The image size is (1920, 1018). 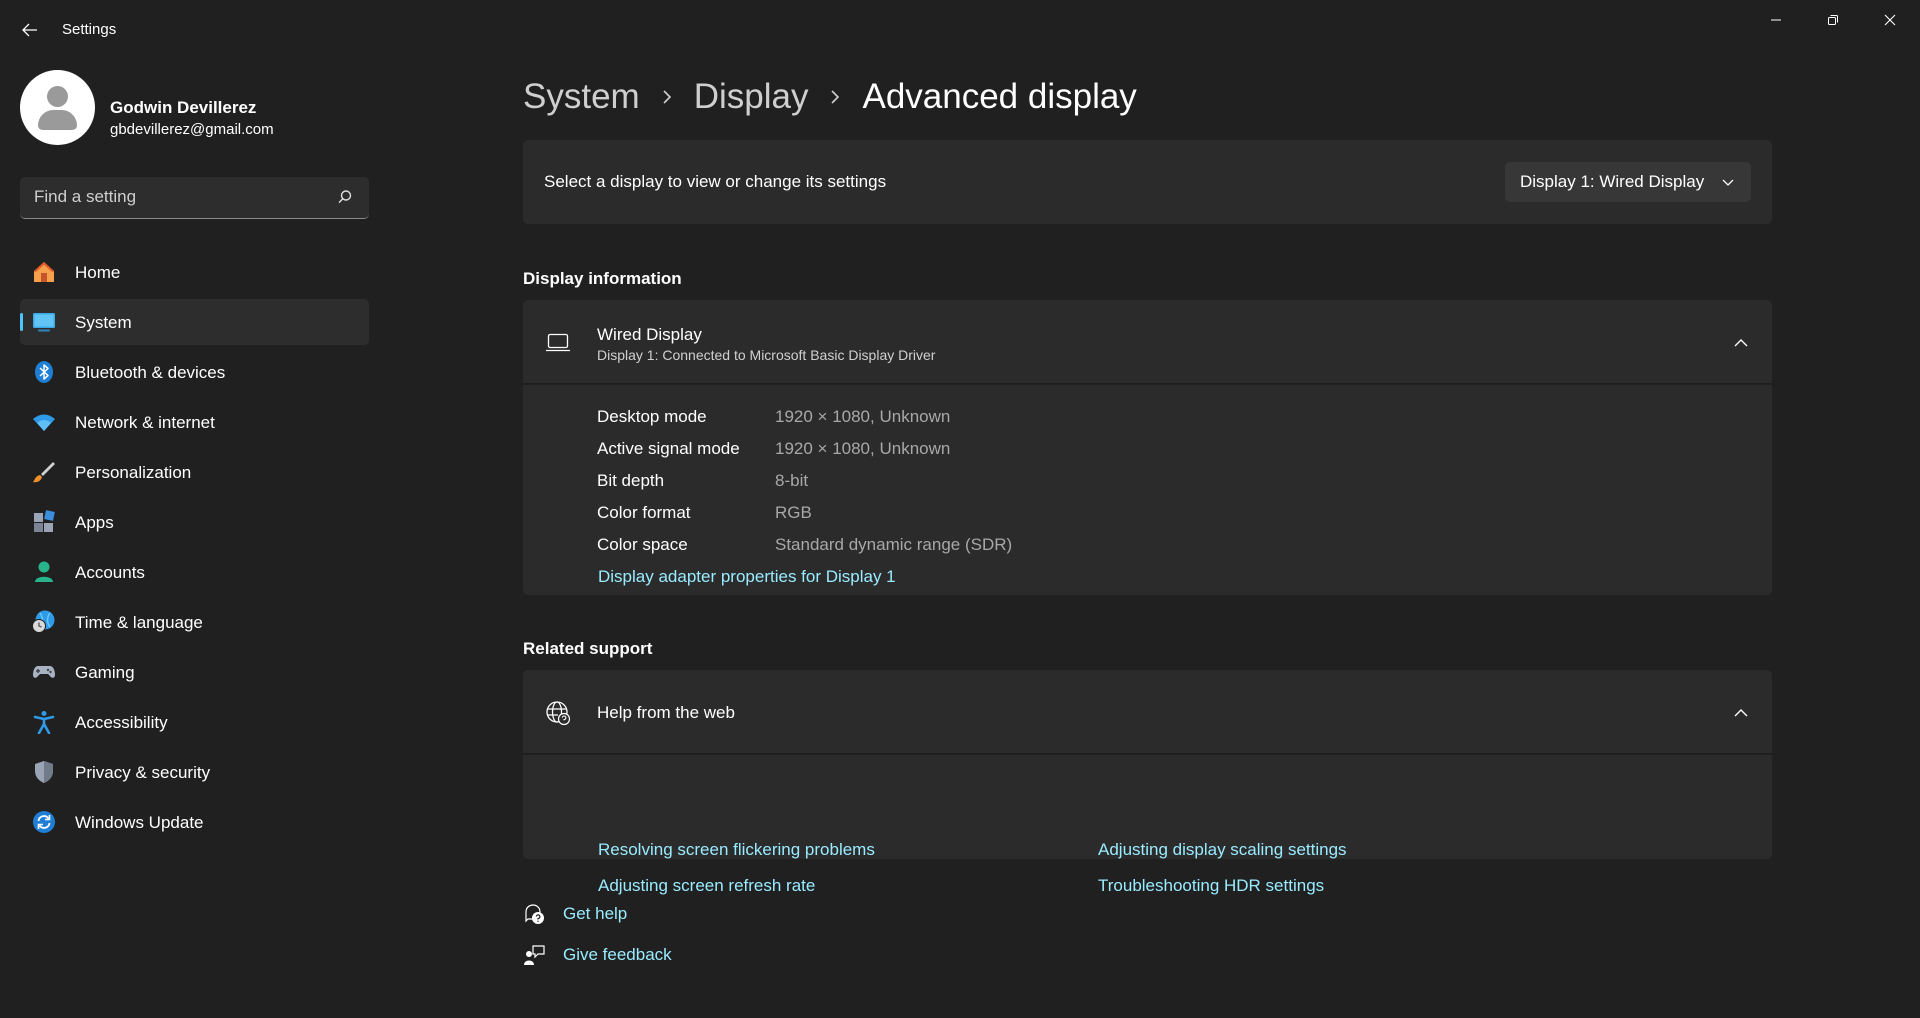 What do you see at coordinates (121, 722) in the screenshot?
I see `sidebar-item-label: Accessibility` at bounding box center [121, 722].